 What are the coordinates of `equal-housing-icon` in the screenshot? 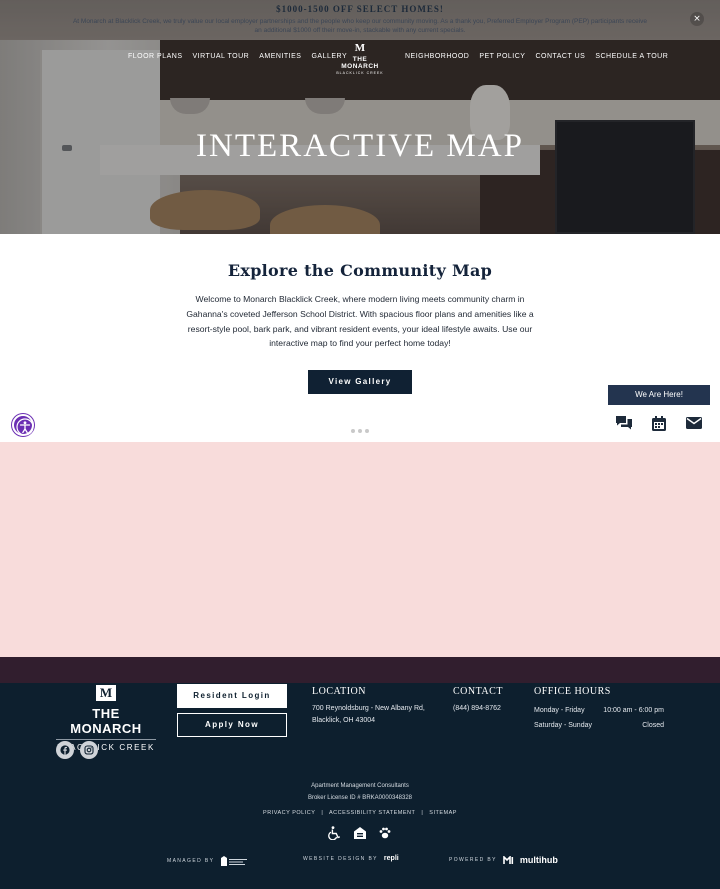 It's located at (359, 833).